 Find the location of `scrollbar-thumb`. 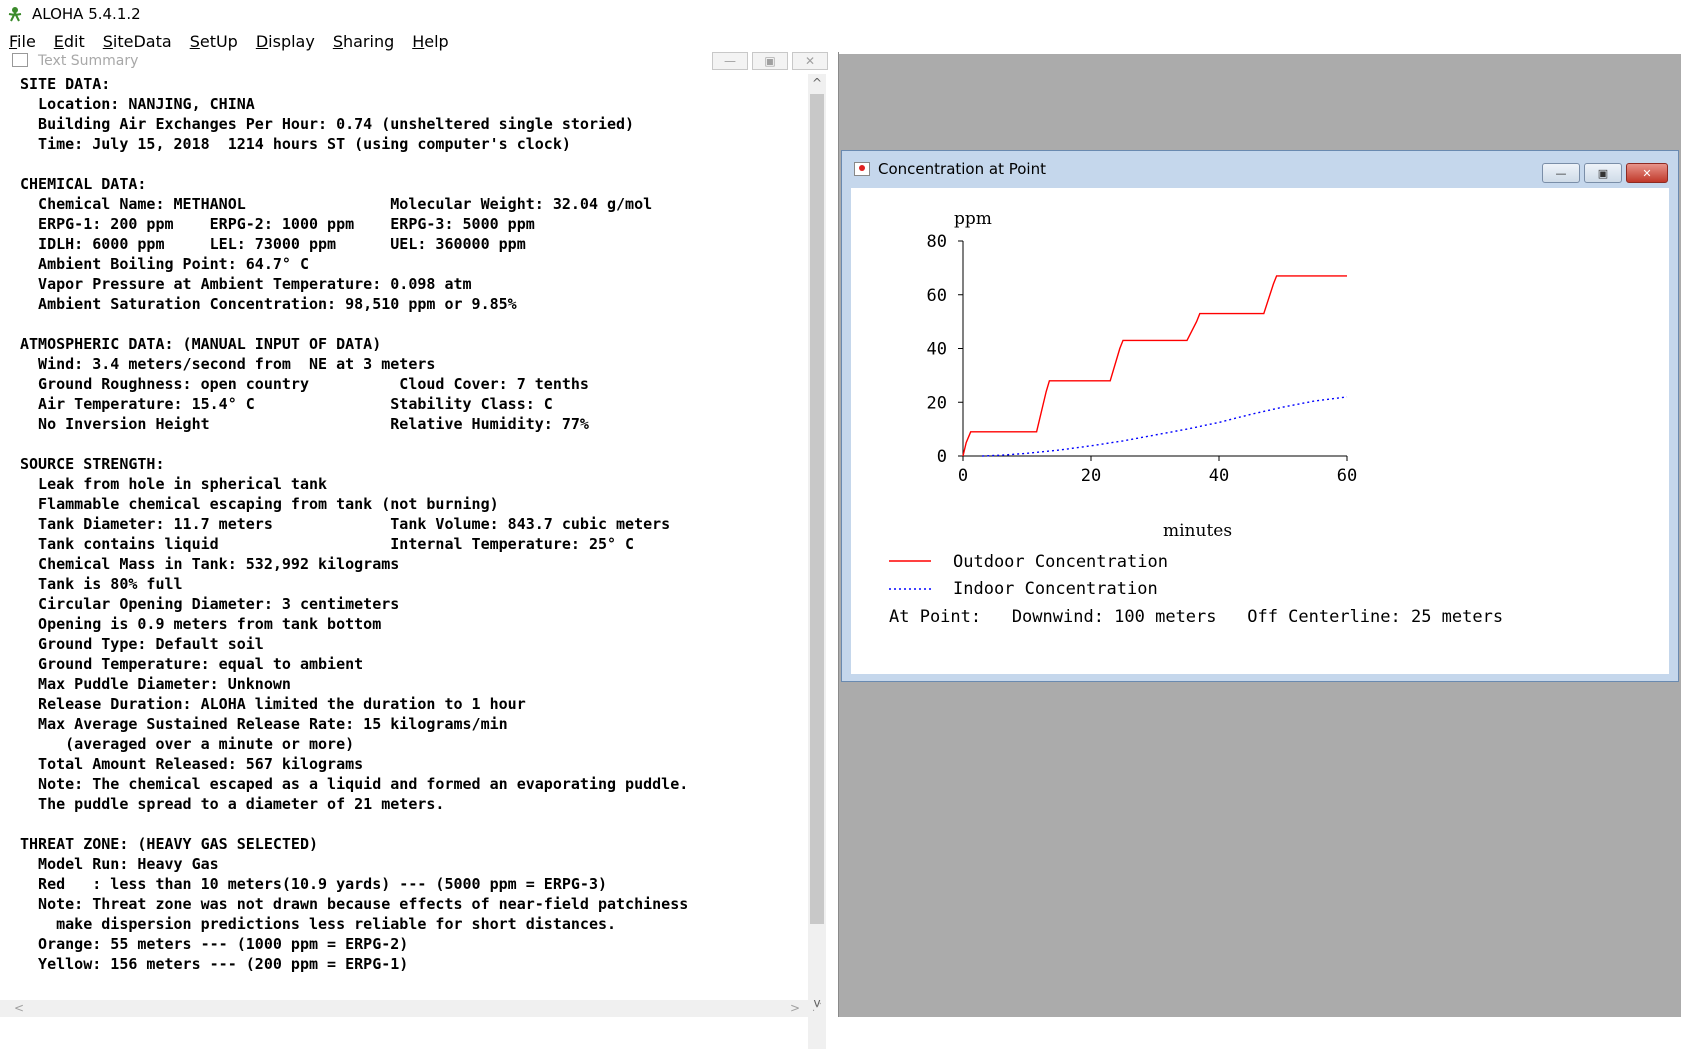

scrollbar-thumb is located at coordinates (817, 509).